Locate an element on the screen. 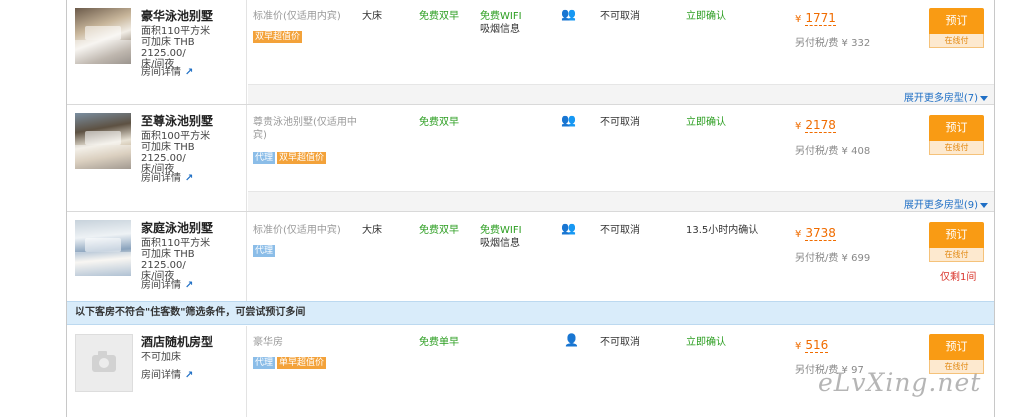 This screenshot has height=417, width=1023. room-name: 酒店随机房型 is located at coordinates (177, 341).